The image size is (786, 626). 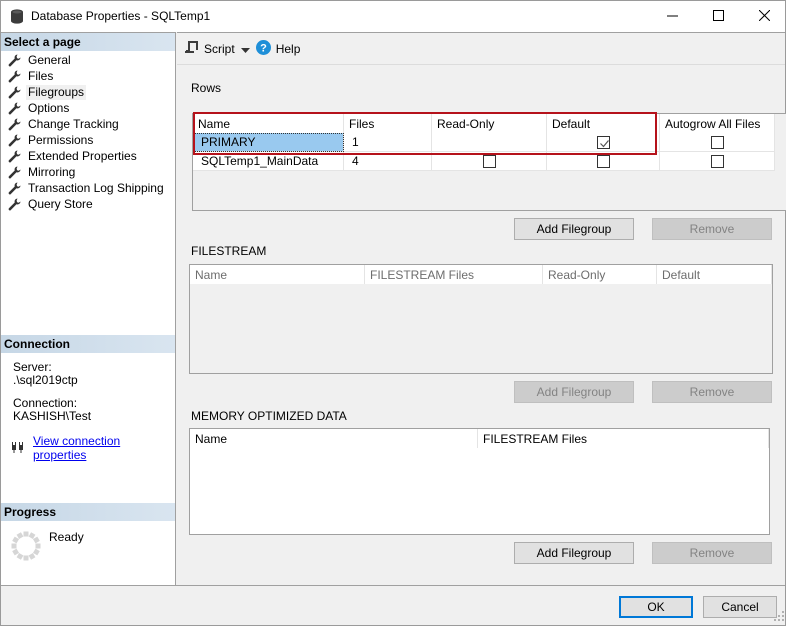 I want to click on help-icon: ?, so click(x=263, y=48).